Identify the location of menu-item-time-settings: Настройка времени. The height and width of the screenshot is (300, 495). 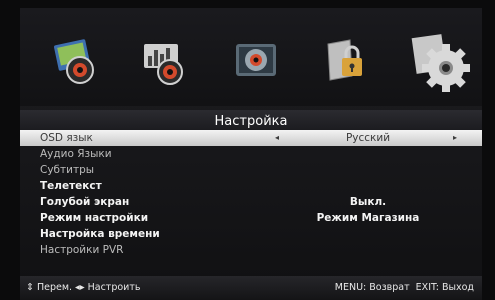
(251, 234).